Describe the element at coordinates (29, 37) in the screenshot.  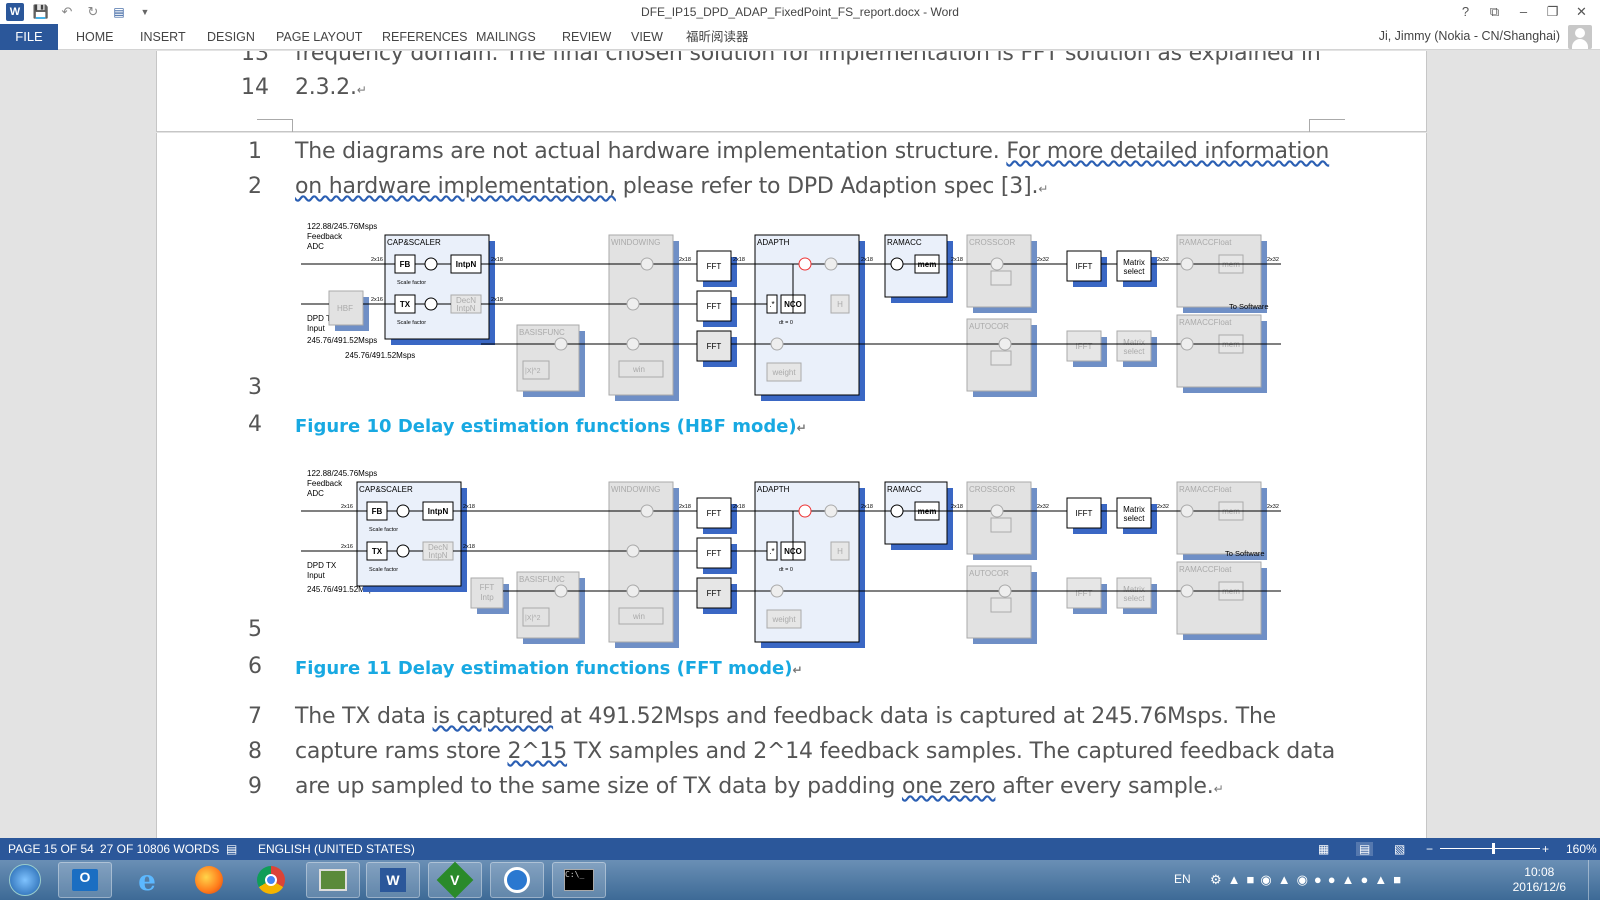
I see `tab-file: FILE` at that location.